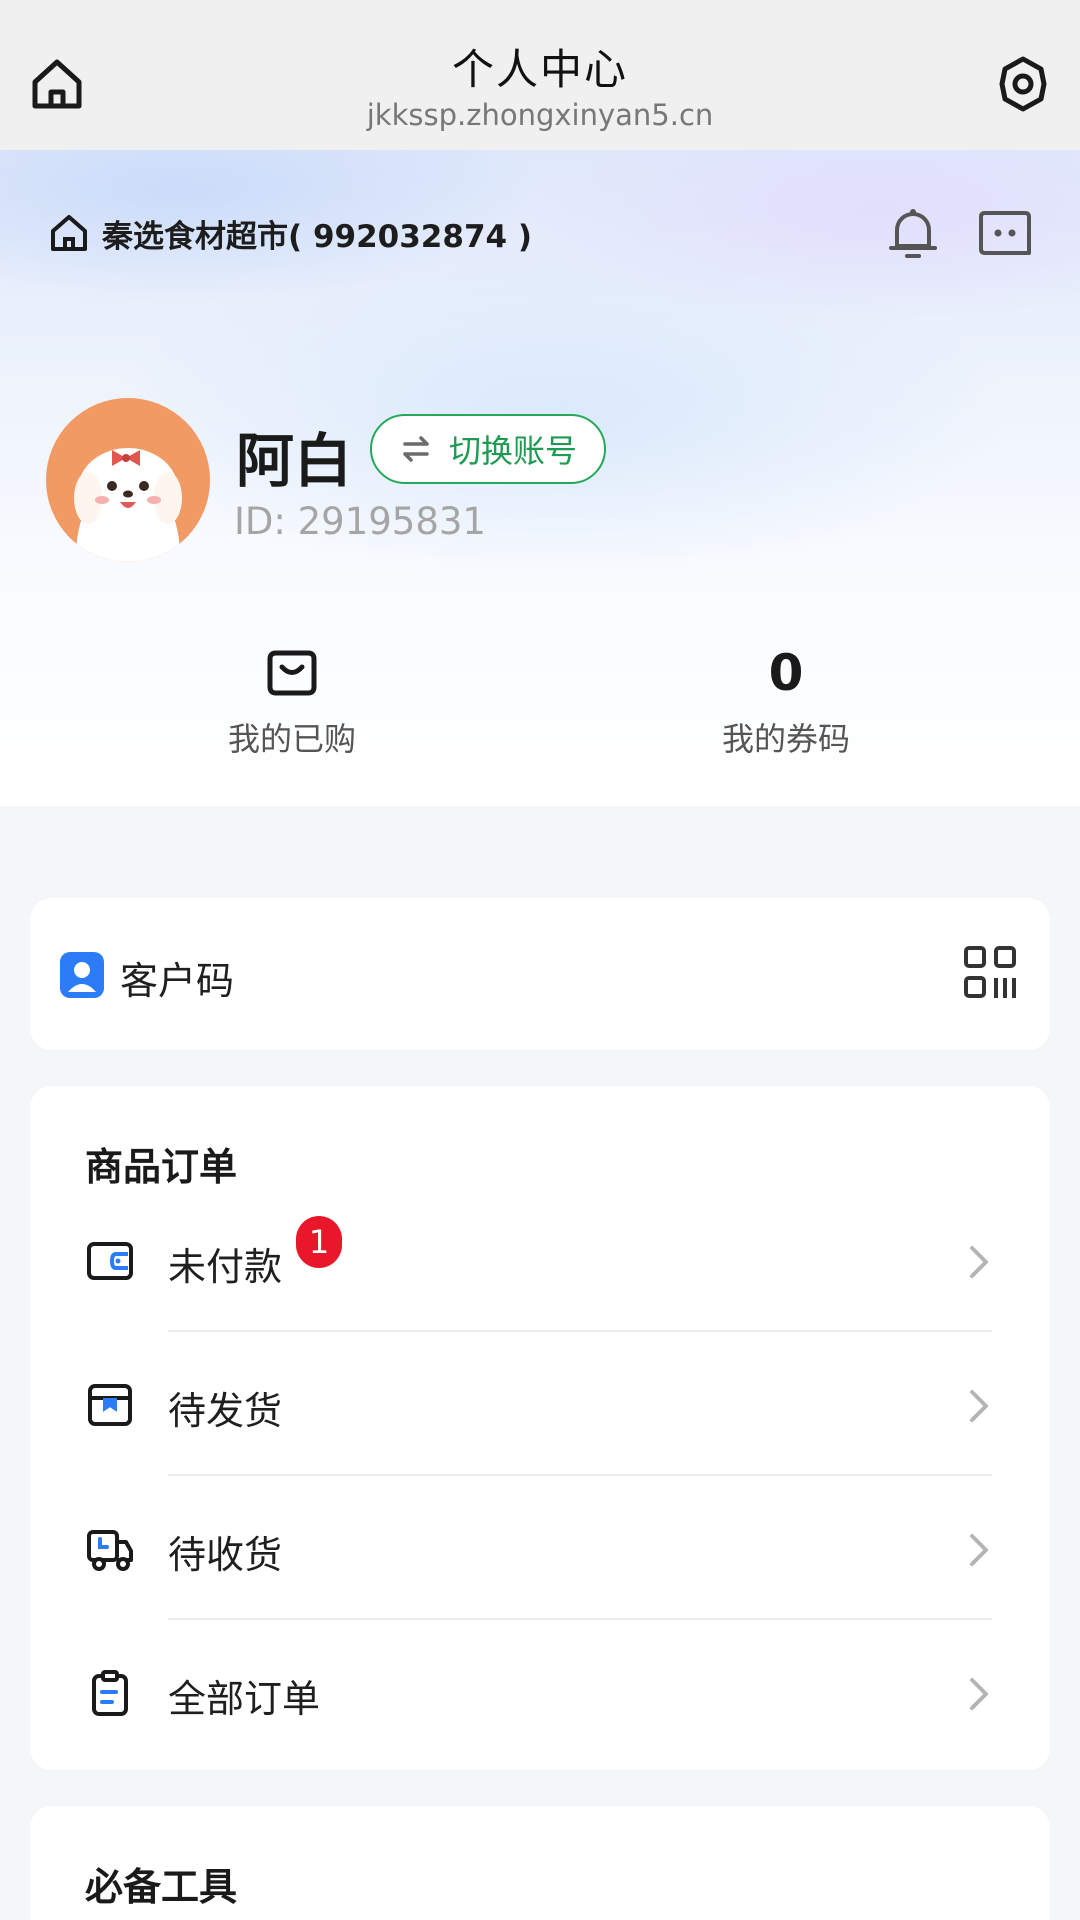  I want to click on my-coupons-button: 0 我的券码, so click(786, 699).